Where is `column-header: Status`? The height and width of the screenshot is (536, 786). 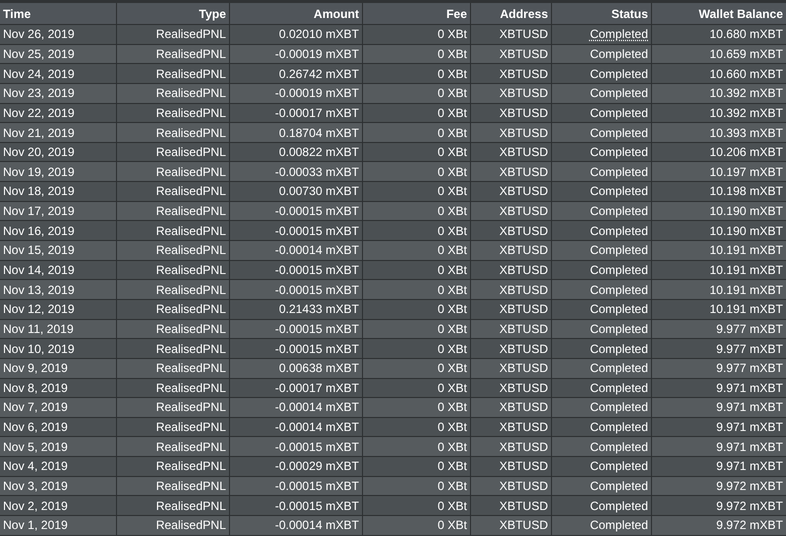
column-header: Status is located at coordinates (601, 13).